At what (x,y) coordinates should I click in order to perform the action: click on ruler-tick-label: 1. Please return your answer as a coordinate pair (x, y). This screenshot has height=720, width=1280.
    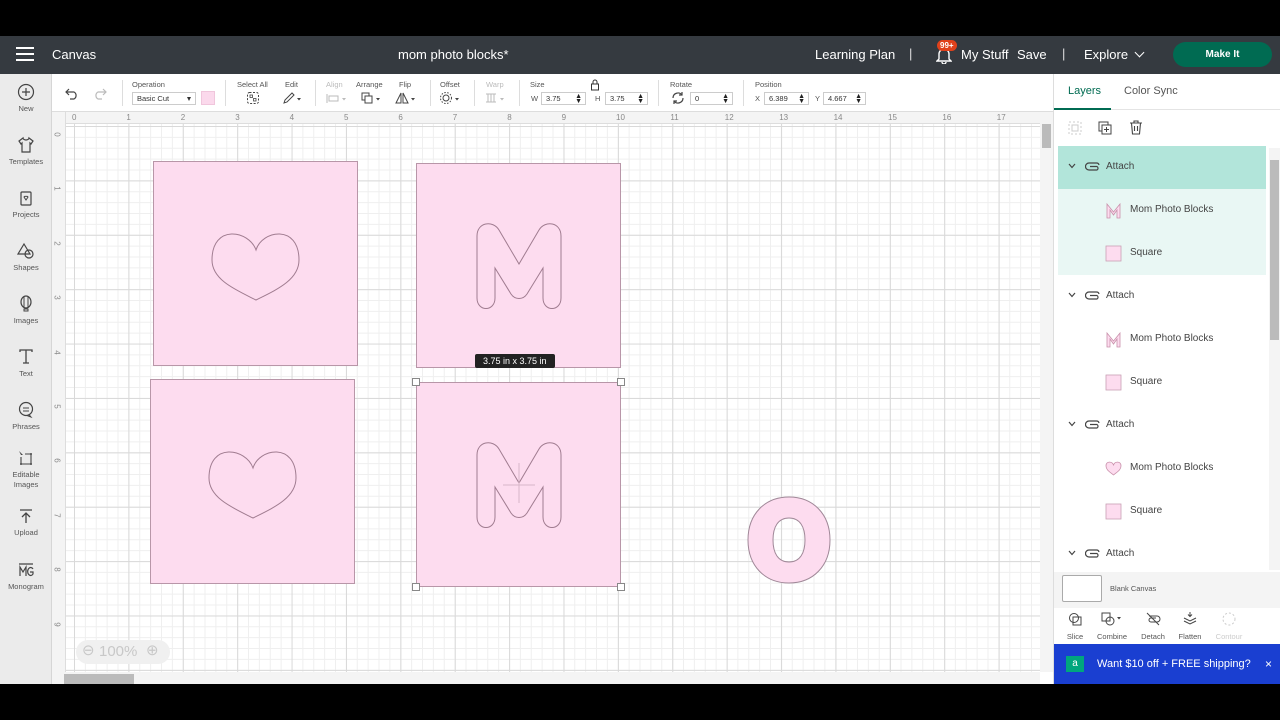
    Looking at the image, I should click on (57, 189).